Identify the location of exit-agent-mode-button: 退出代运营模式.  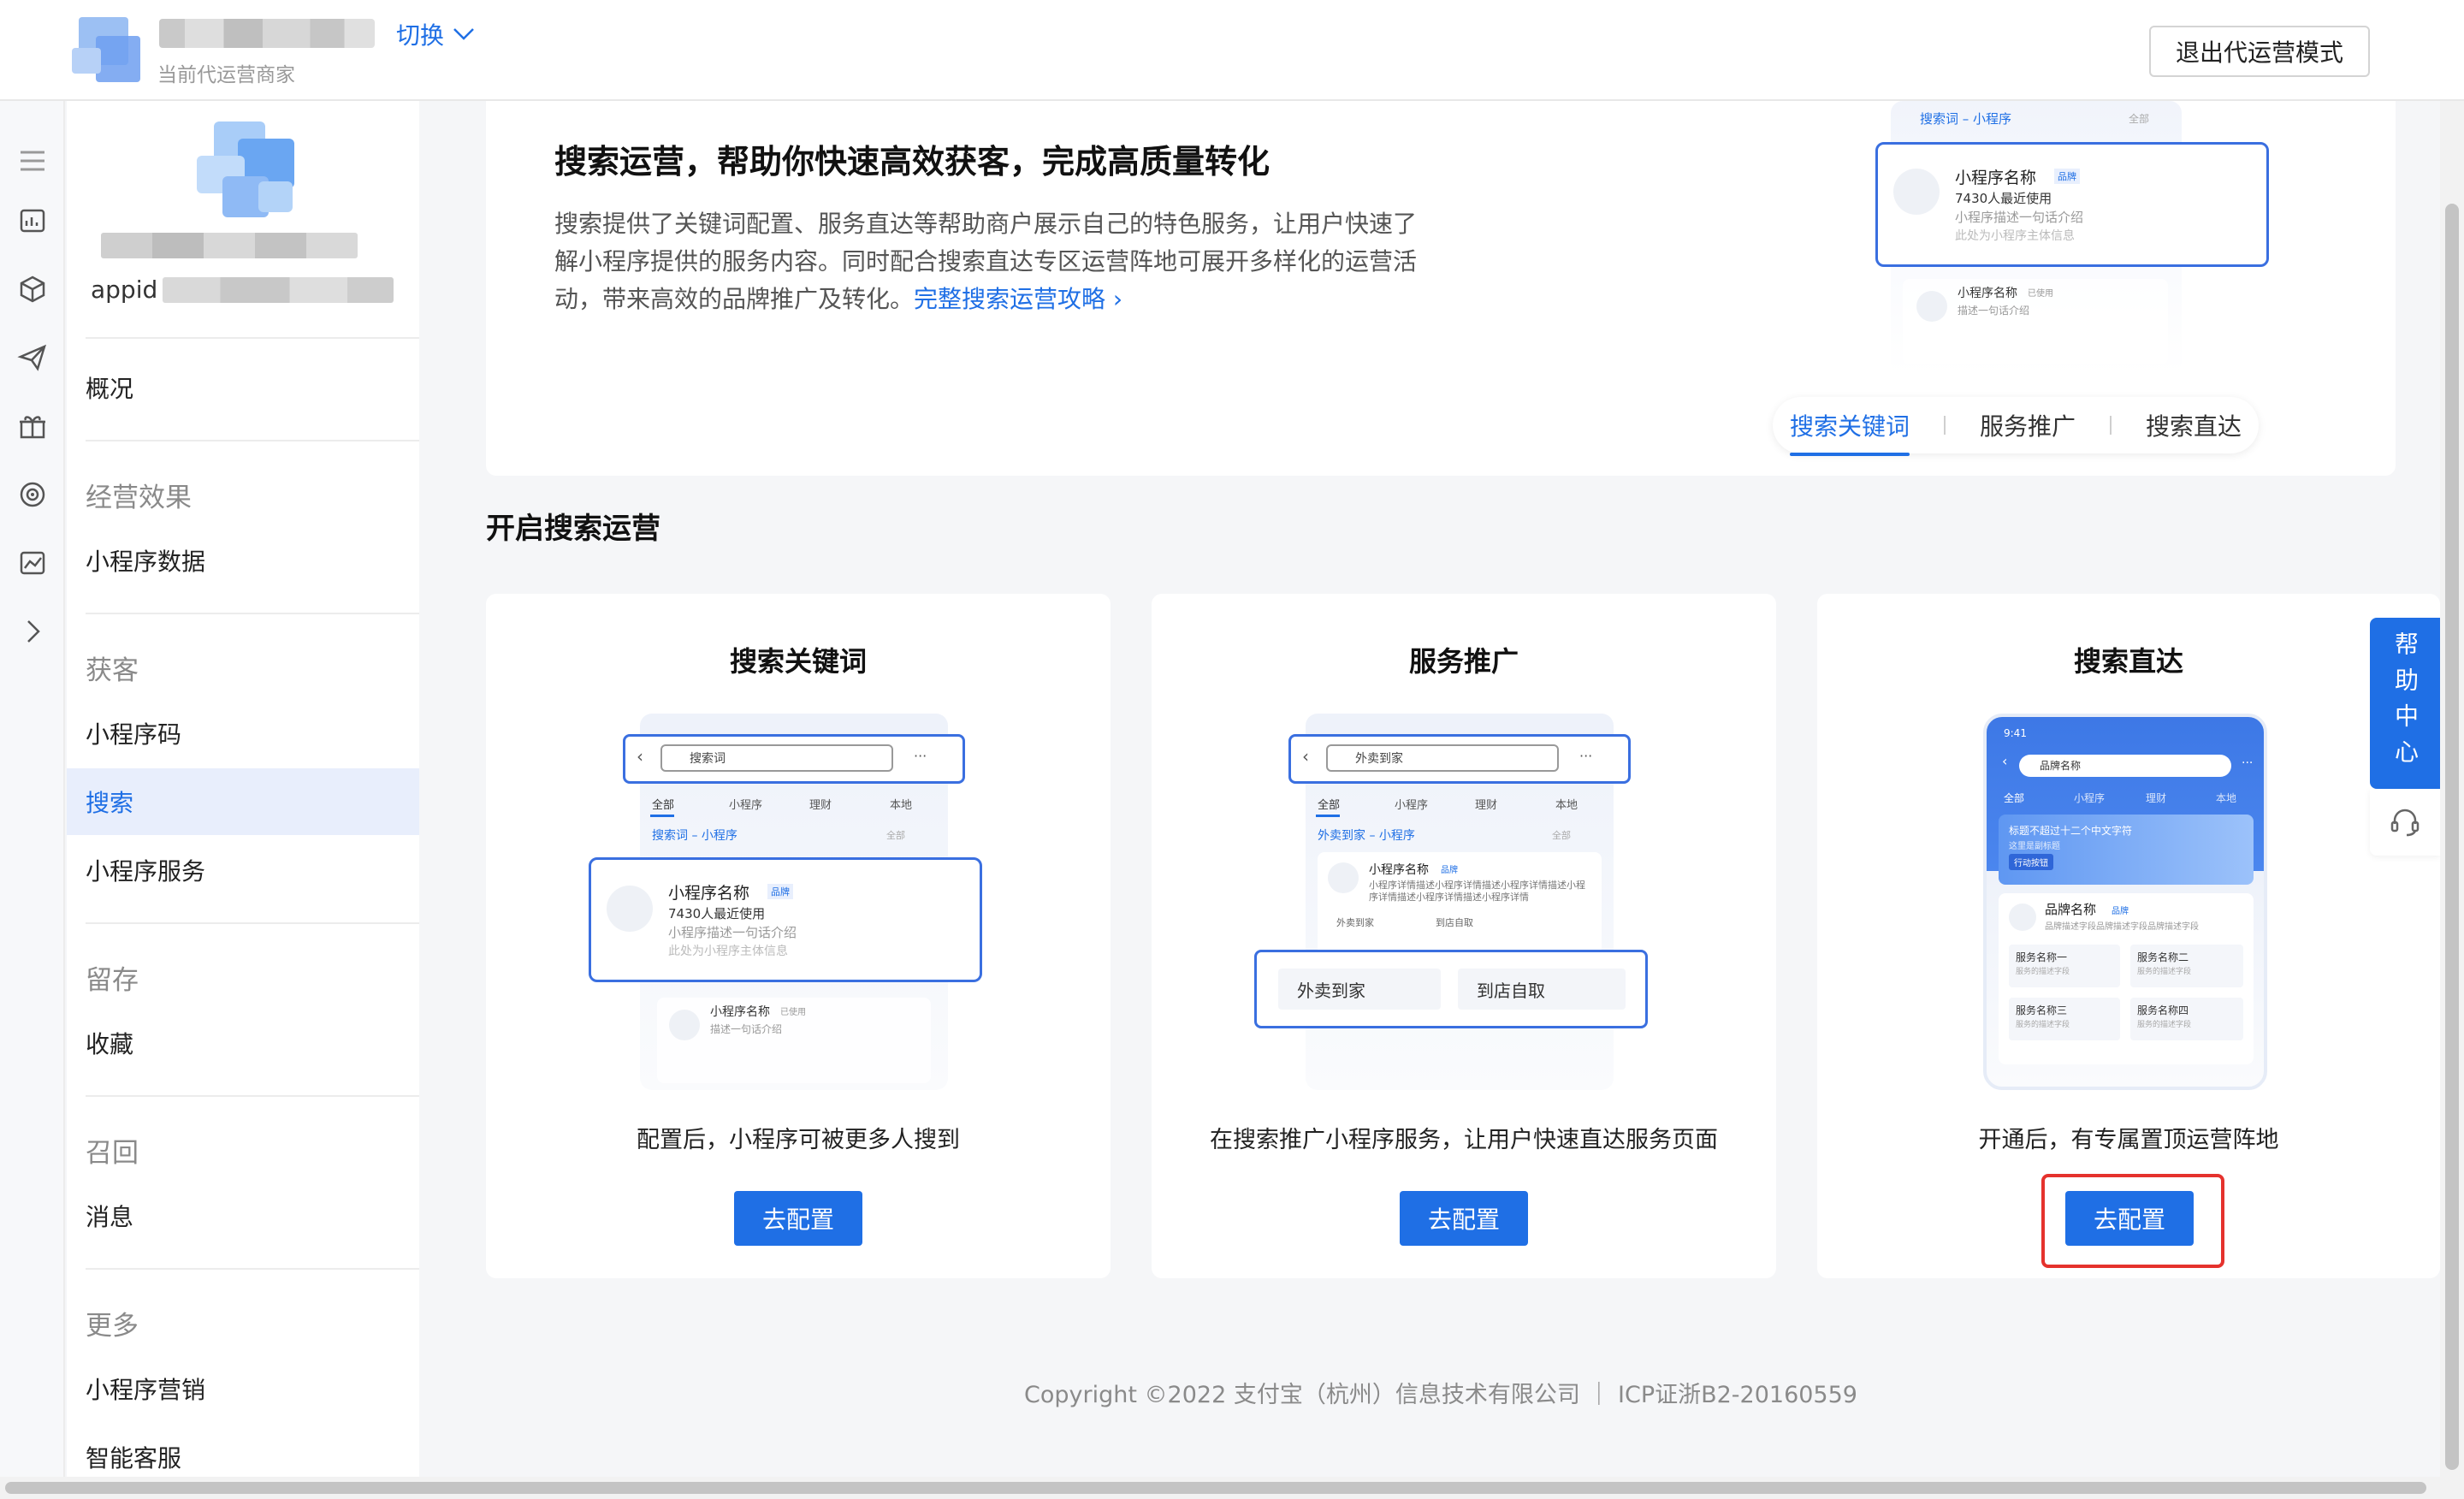
(2259, 51).